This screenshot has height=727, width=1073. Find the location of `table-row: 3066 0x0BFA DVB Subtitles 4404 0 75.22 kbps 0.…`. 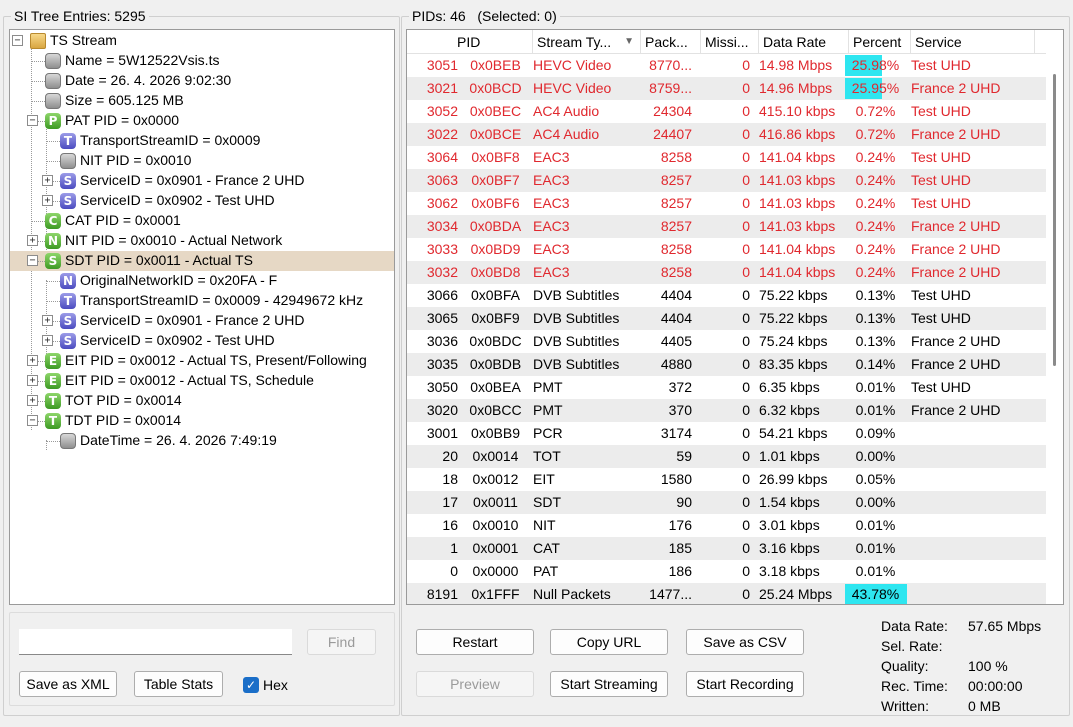

table-row: 3066 0x0BFA DVB Subtitles 4404 0 75.22 kbps 0.… is located at coordinates (727, 295).